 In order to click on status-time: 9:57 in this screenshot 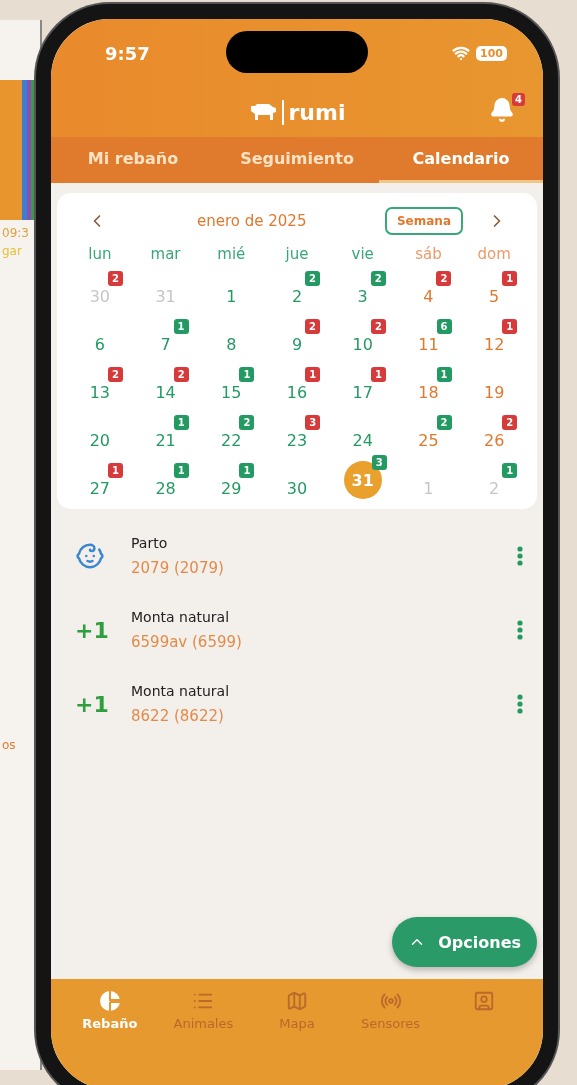, I will do `click(127, 53)`.